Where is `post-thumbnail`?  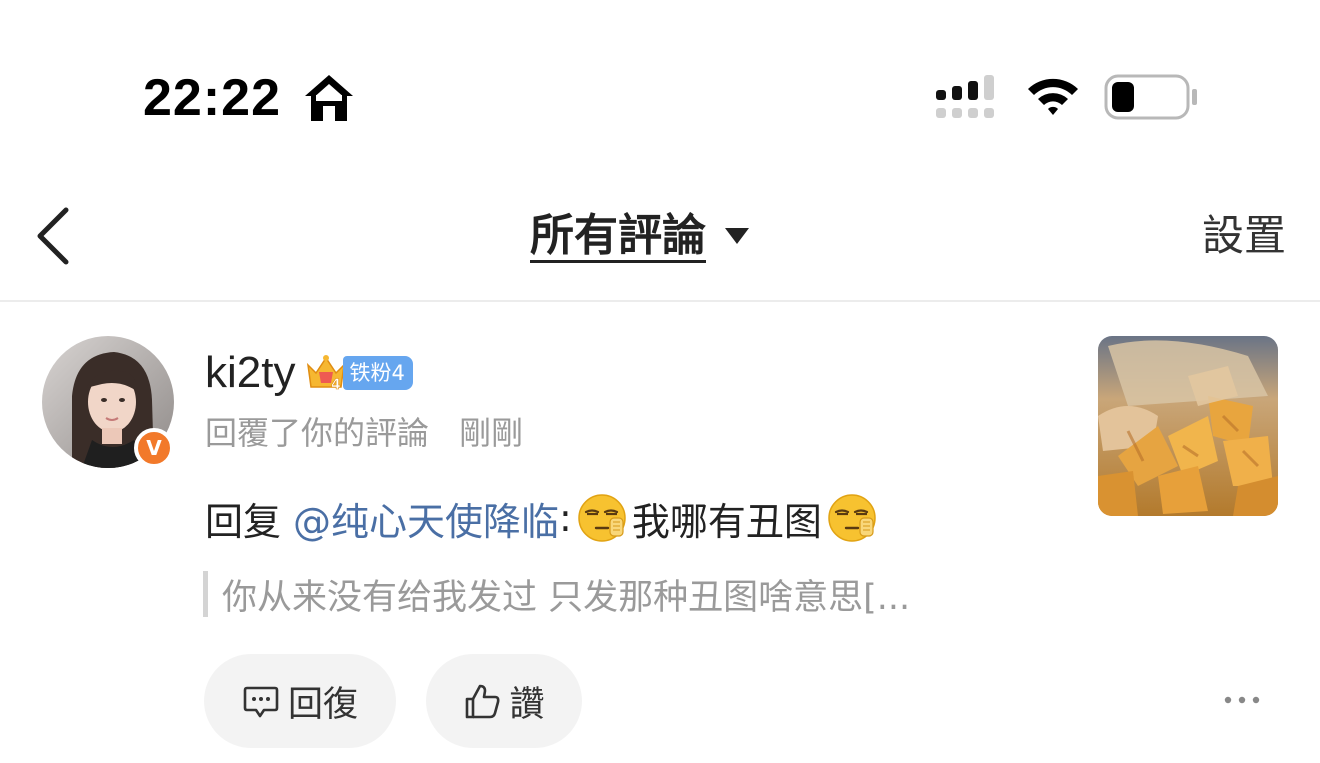 post-thumbnail is located at coordinates (1188, 426).